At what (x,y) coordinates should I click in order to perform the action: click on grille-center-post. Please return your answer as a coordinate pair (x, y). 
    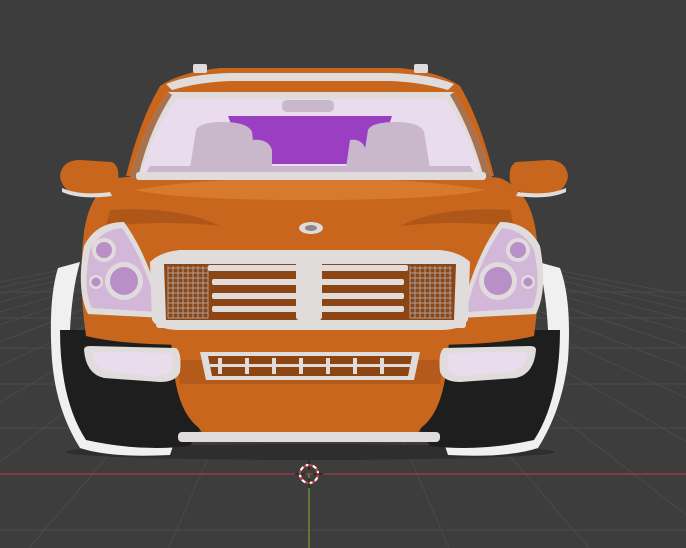
    Looking at the image, I should click on (309, 291).